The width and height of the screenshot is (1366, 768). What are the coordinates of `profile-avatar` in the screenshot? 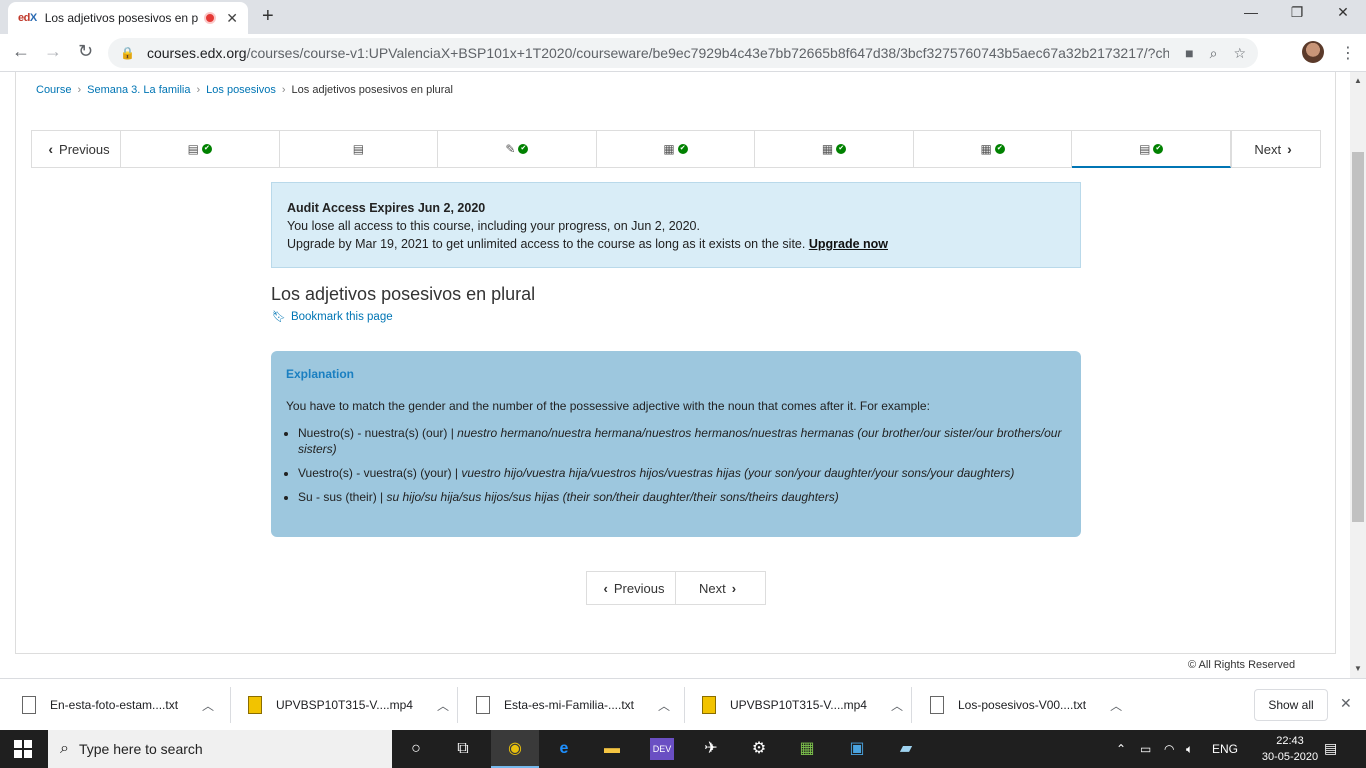 It's located at (1313, 52).